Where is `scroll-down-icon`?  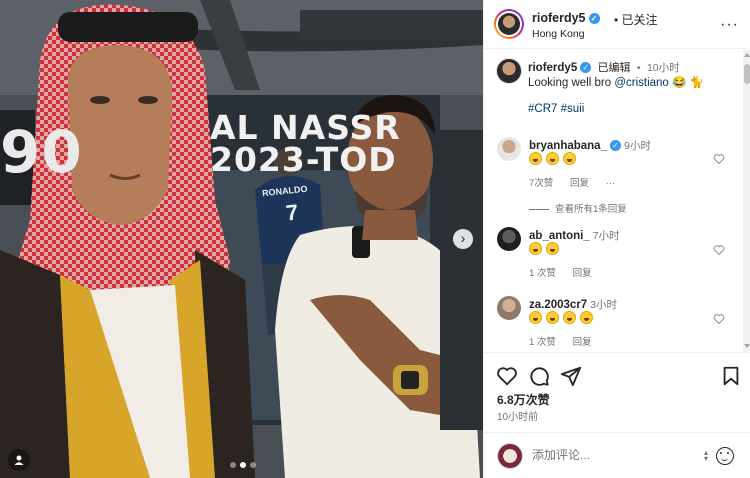 scroll-down-icon is located at coordinates (747, 346).